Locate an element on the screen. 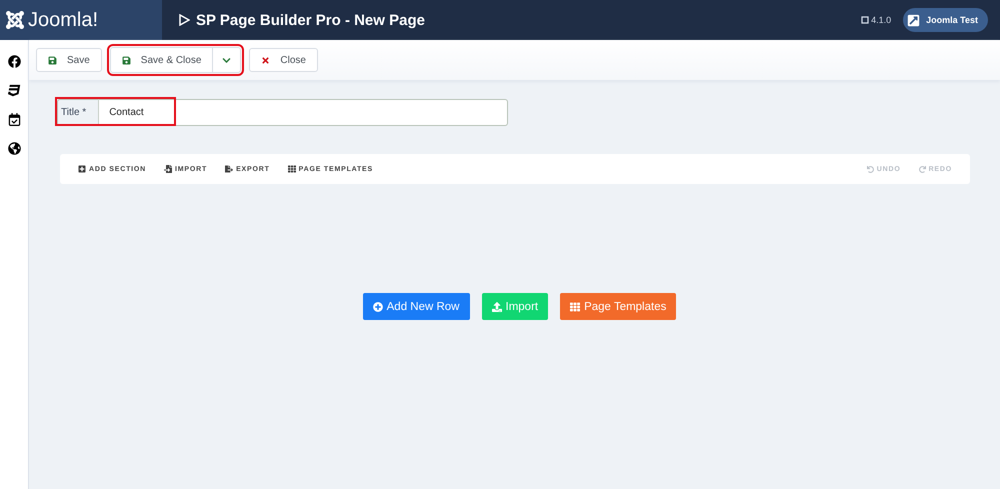  calendar-check-icon is located at coordinates (14, 119).